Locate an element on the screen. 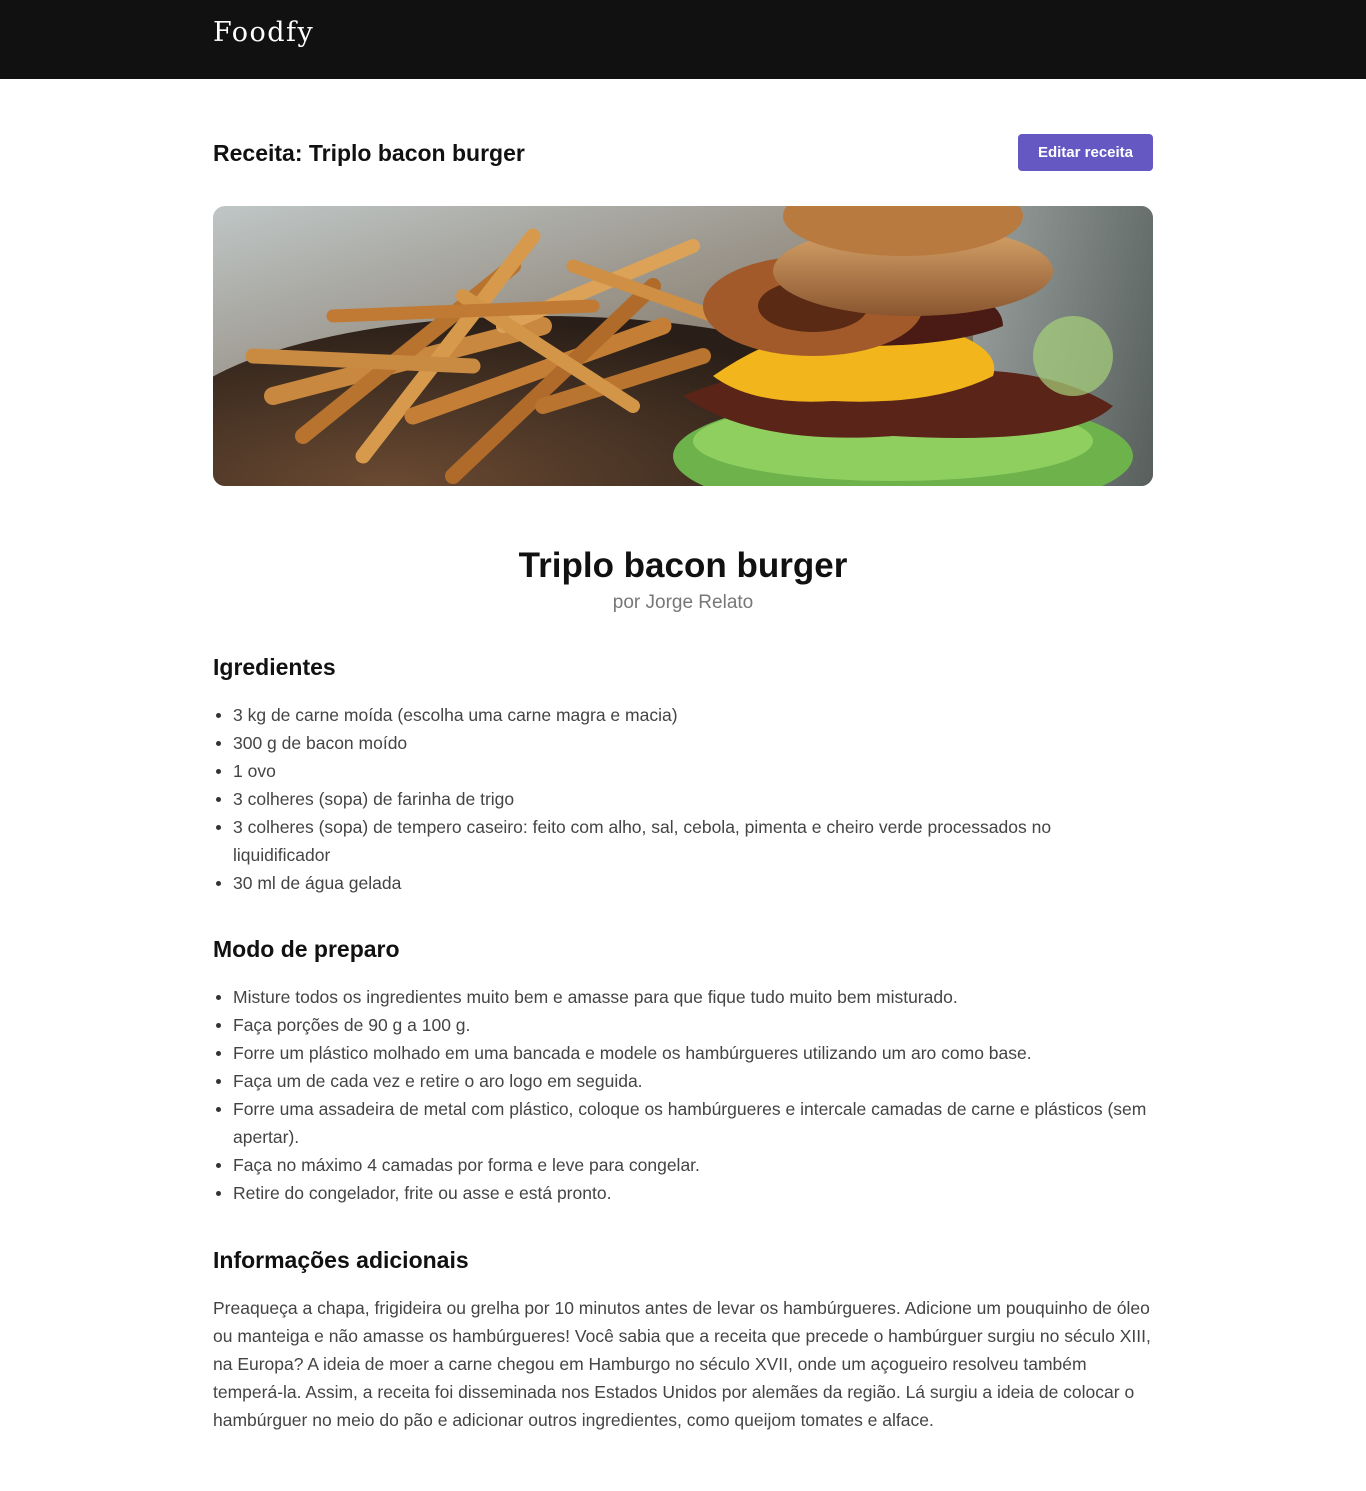  edit-recipe-button: Editar receita is located at coordinates (1085, 152).